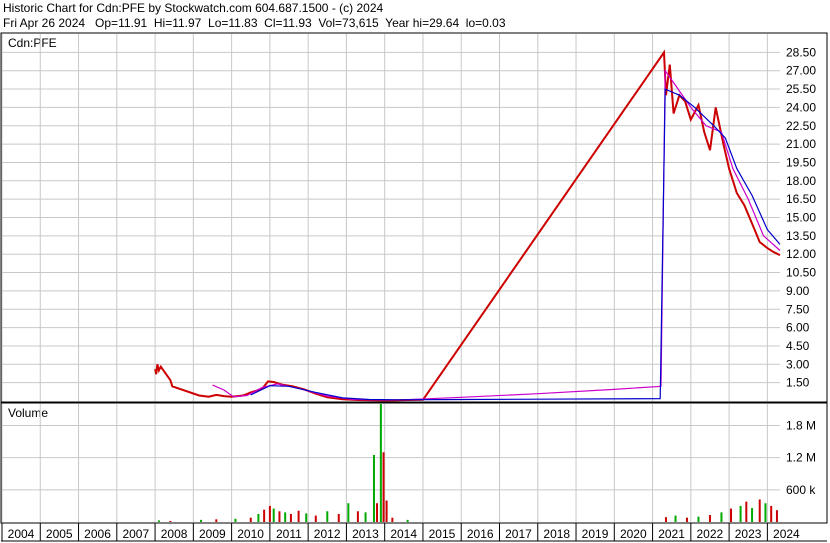 Image resolution: width=830 pixels, height=543 pixels. Describe the element at coordinates (289, 534) in the screenshot. I see `year-label: 2011` at that location.